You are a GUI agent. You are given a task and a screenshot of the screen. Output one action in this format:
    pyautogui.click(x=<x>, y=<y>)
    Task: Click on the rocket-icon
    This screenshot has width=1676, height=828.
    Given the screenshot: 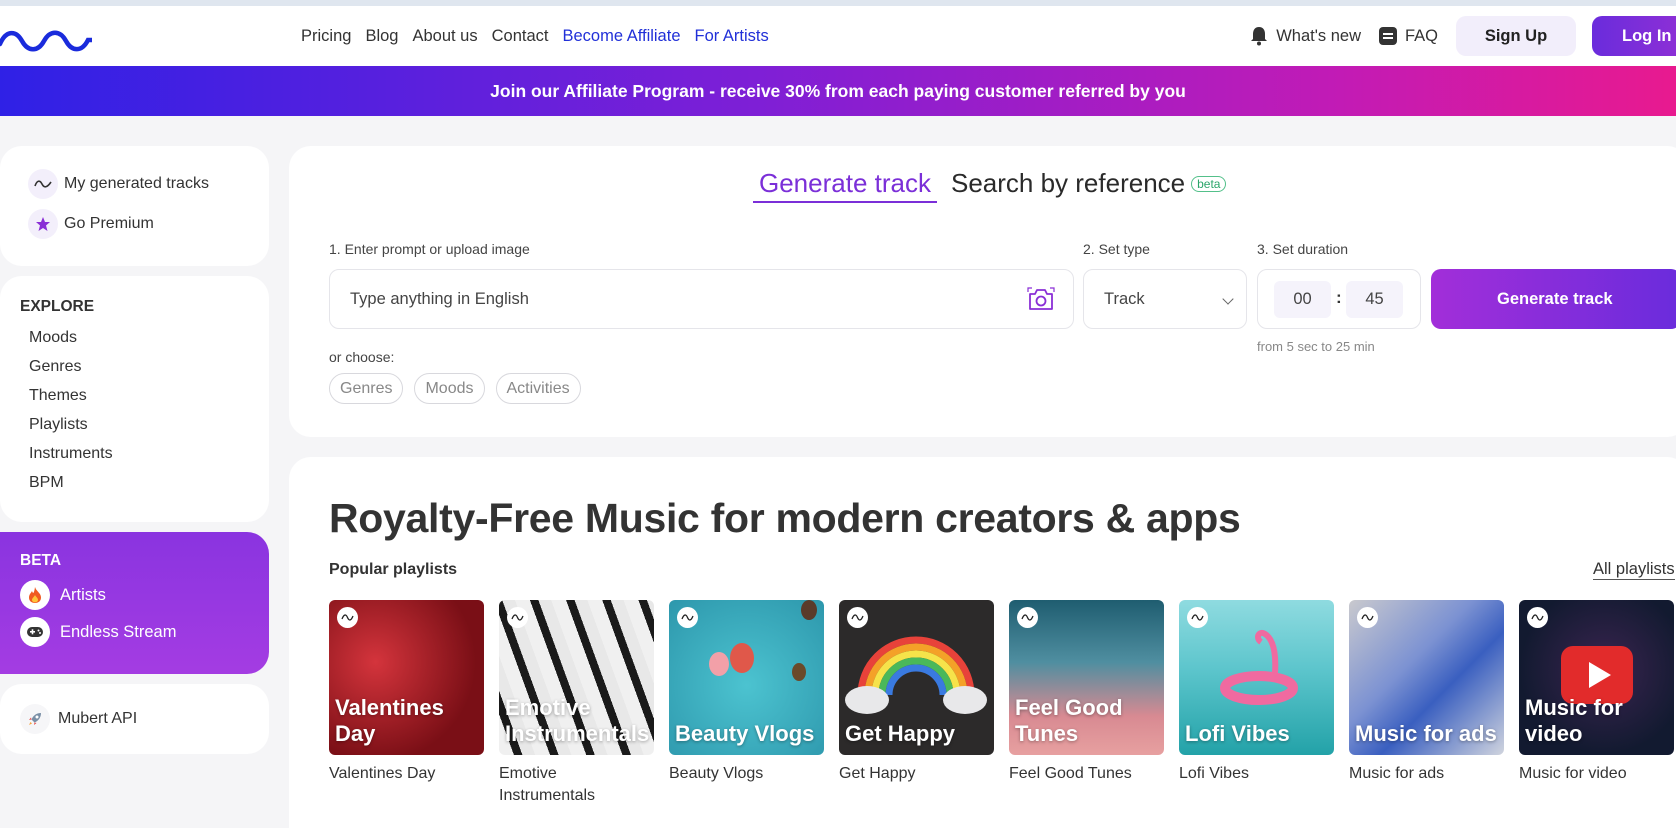 What is the action you would take?
    pyautogui.click(x=35, y=719)
    